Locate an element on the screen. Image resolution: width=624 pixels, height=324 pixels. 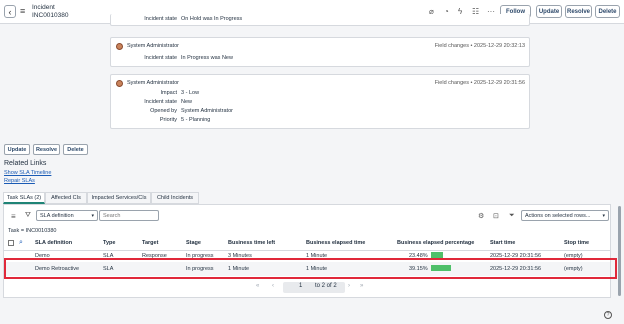
chevron-left-icon: ‹ is located at coordinates (10, 11).